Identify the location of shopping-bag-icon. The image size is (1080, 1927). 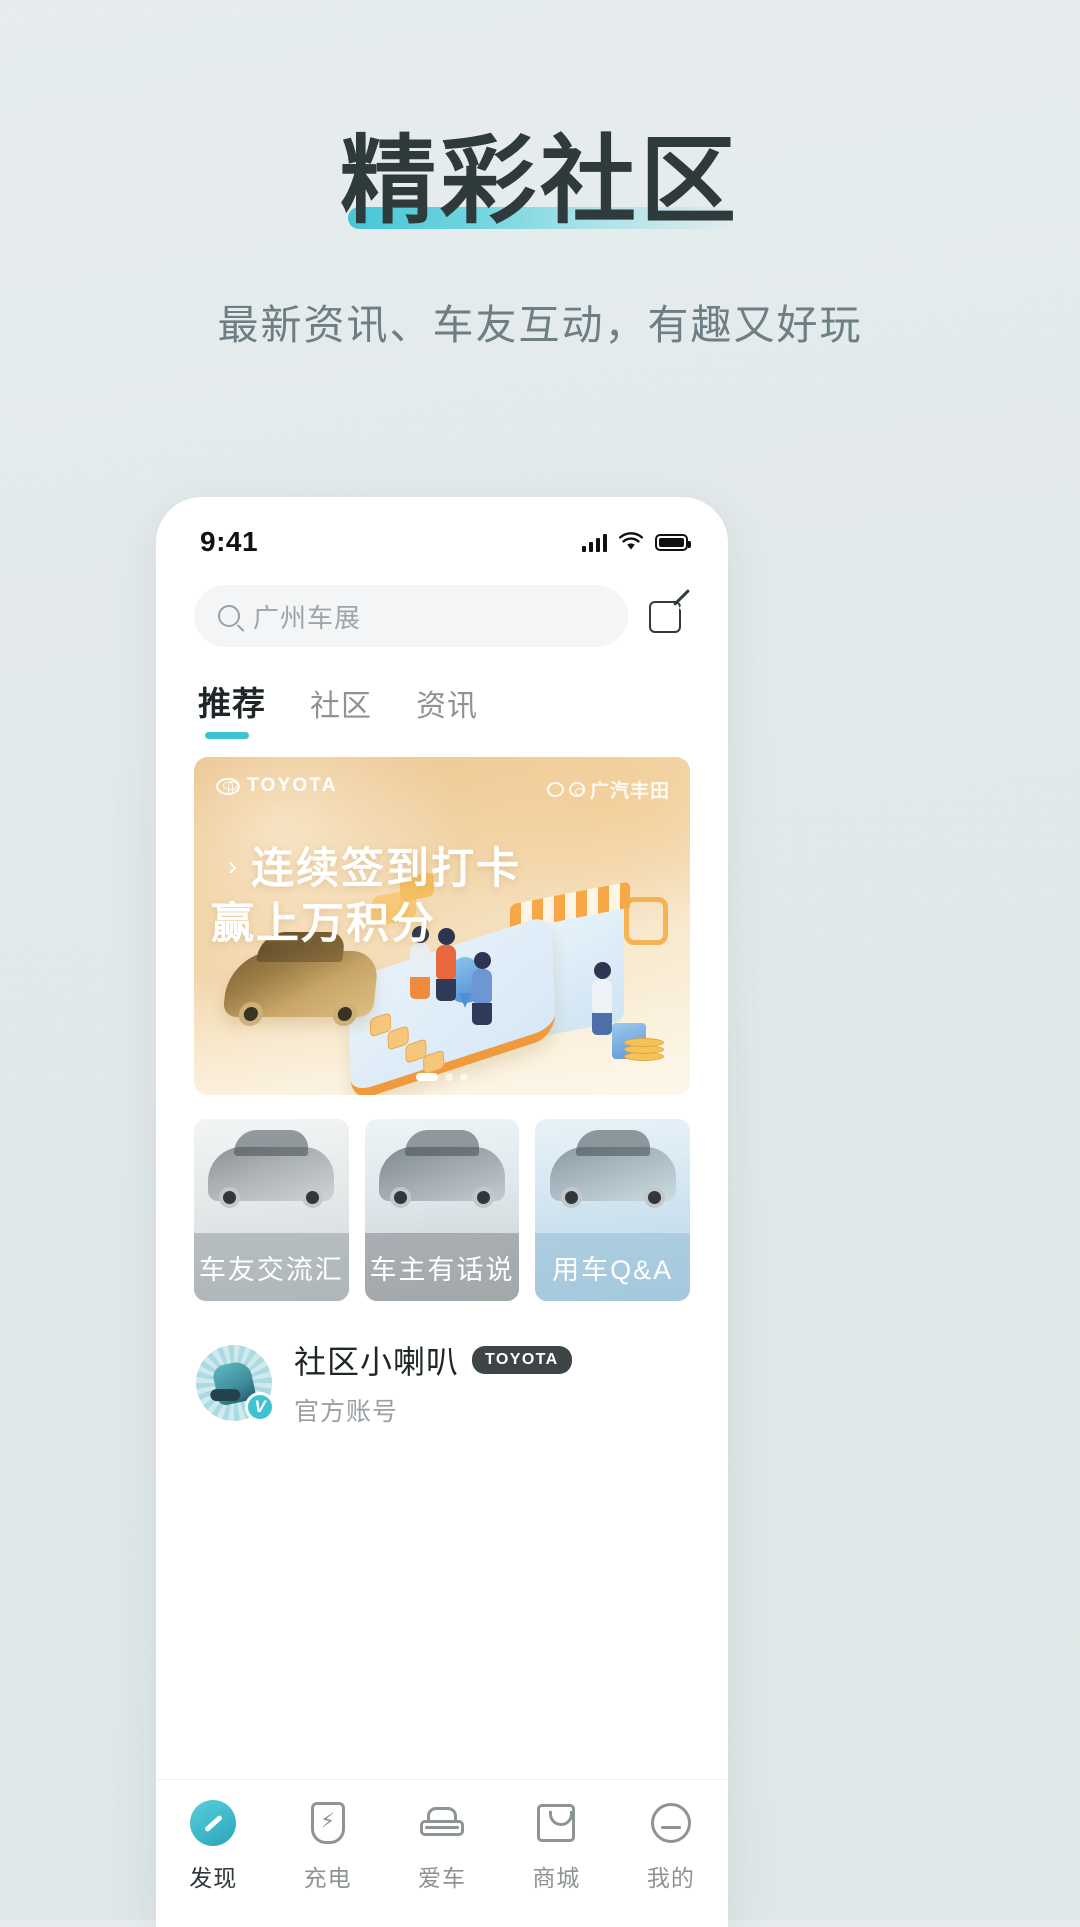
(556, 1823).